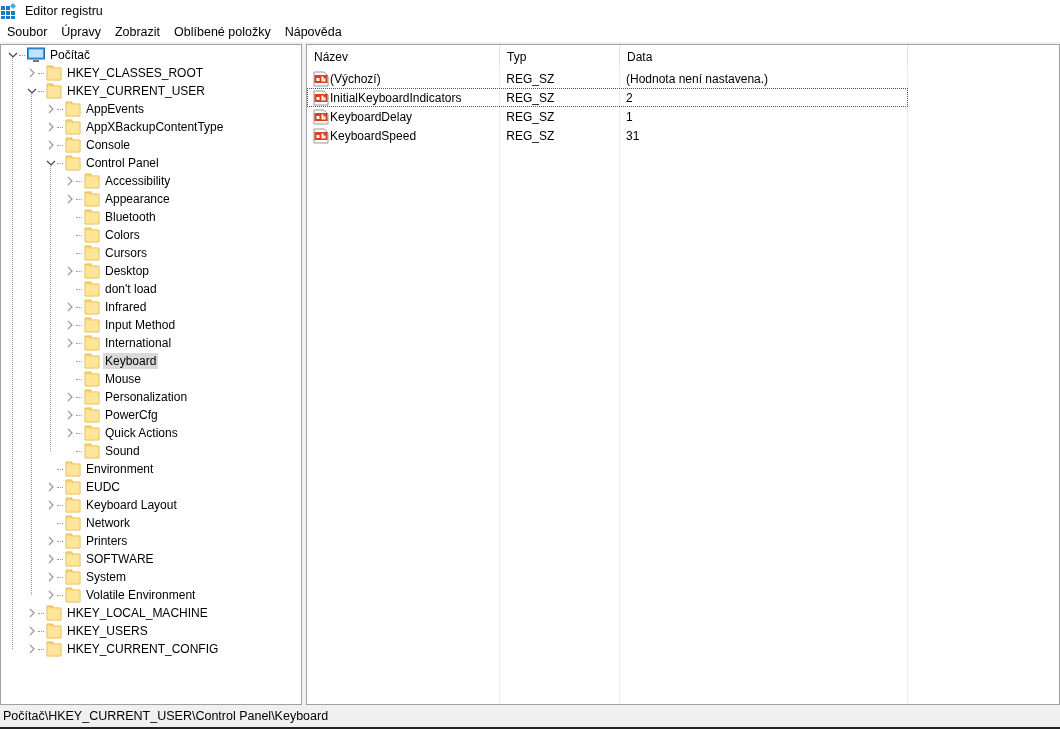  What do you see at coordinates (122, 451) in the screenshot?
I see `tree-item: Sound` at bounding box center [122, 451].